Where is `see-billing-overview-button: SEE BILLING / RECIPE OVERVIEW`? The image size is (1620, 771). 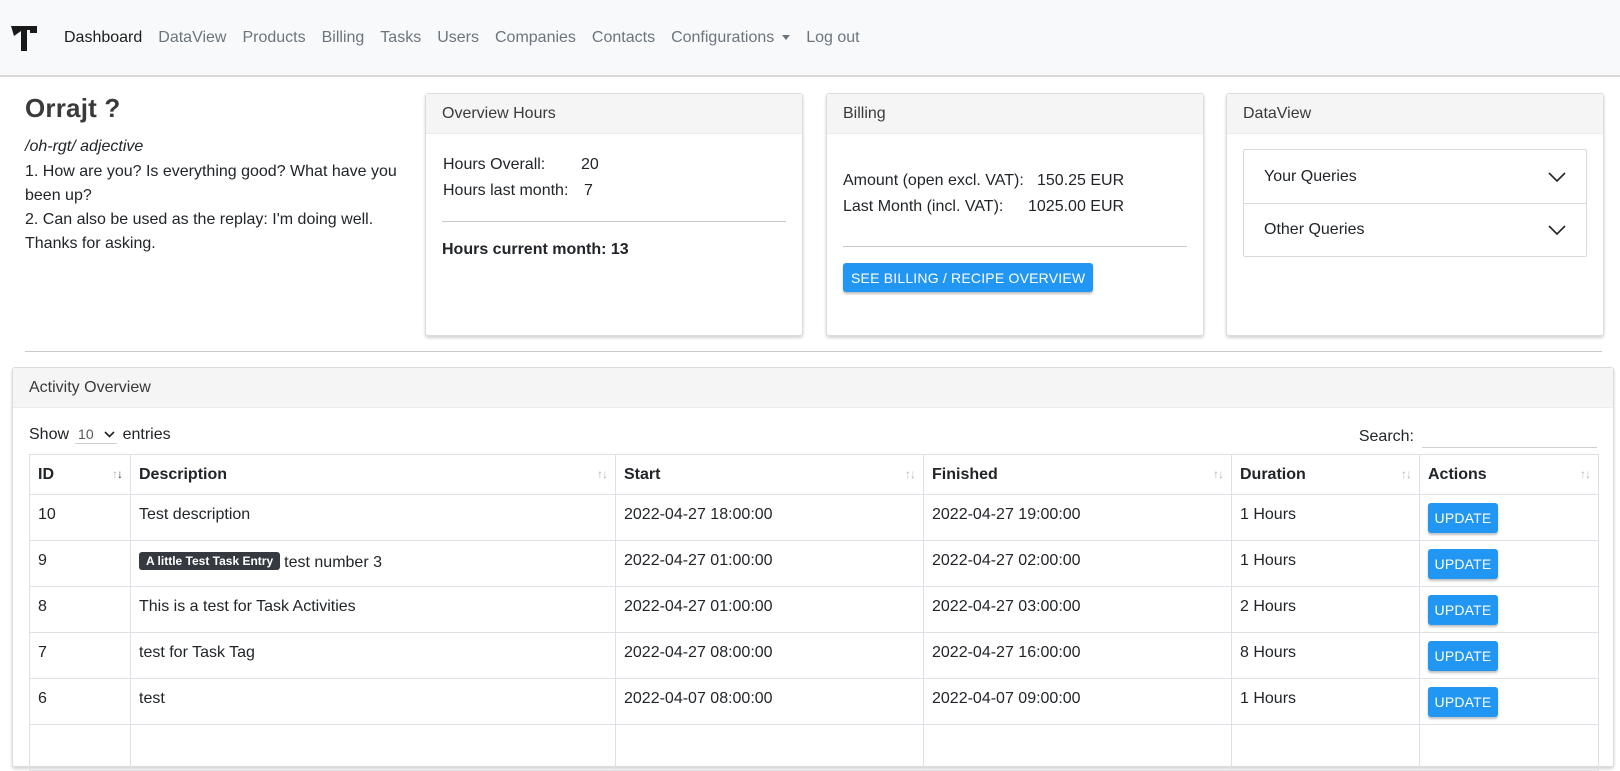 see-billing-overview-button: SEE BILLING / RECIPE OVERVIEW is located at coordinates (968, 277).